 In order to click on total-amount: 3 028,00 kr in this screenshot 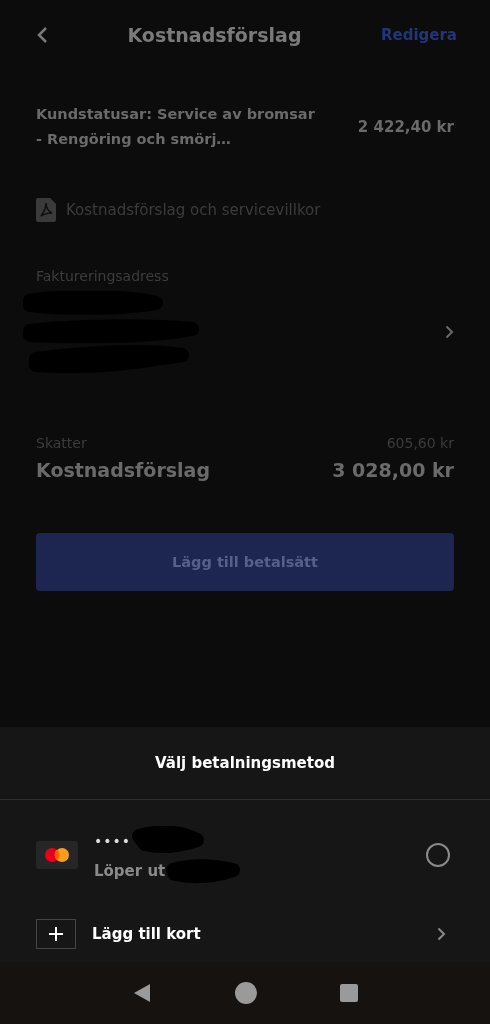, I will do `click(393, 470)`.